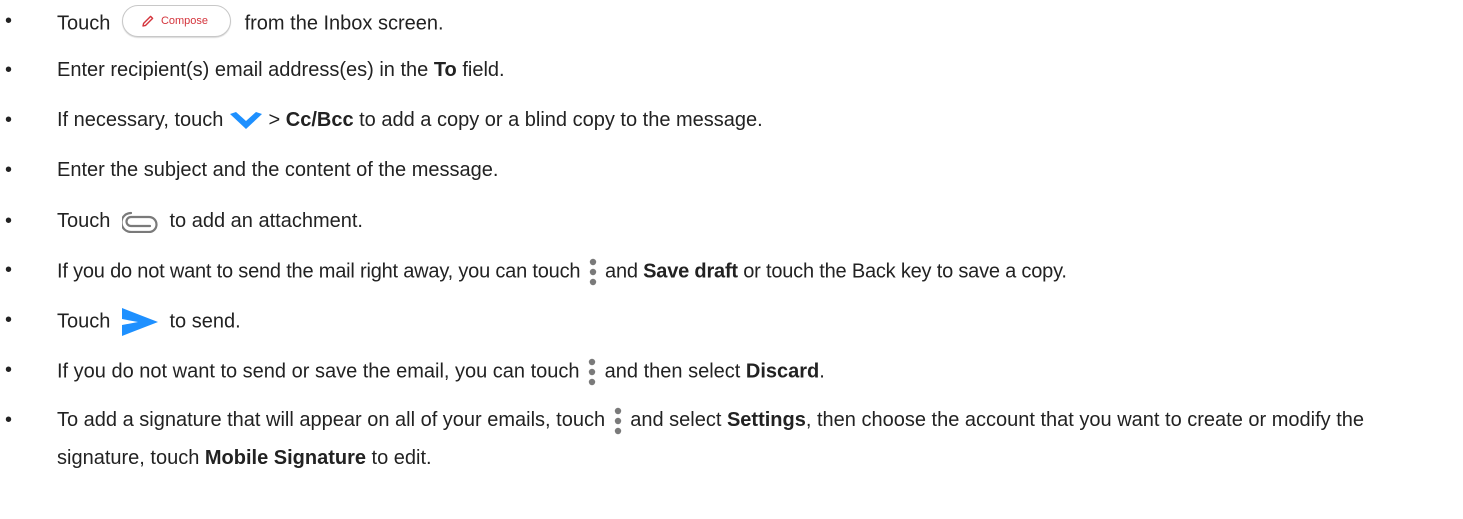  I want to click on pencil-icon, so click(148, 21).